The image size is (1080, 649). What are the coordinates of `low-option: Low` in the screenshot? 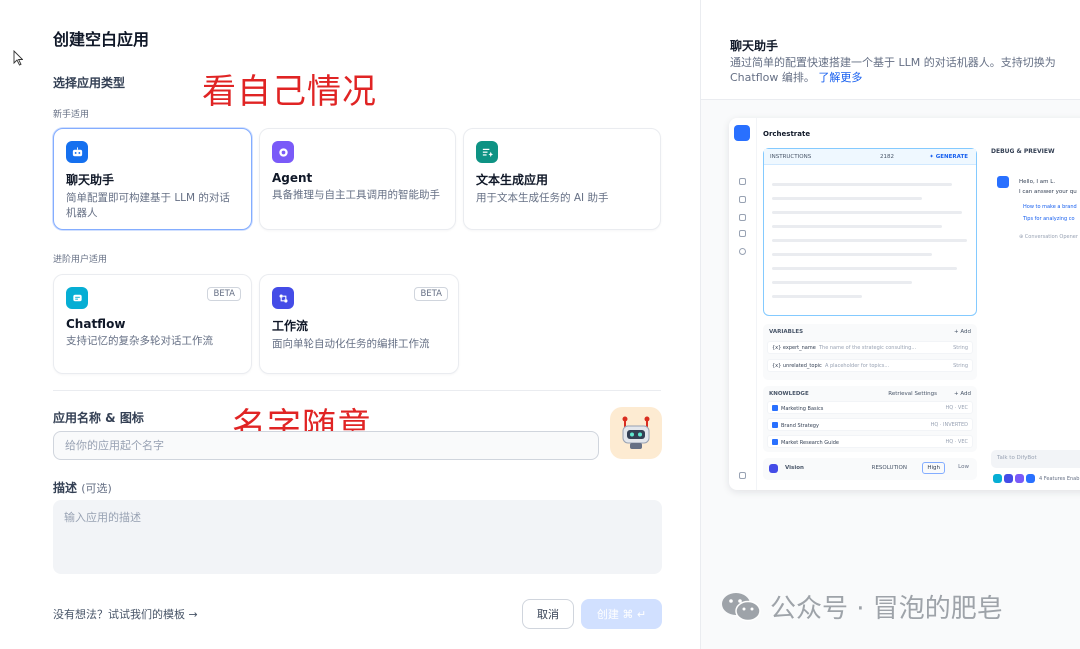 It's located at (963, 467).